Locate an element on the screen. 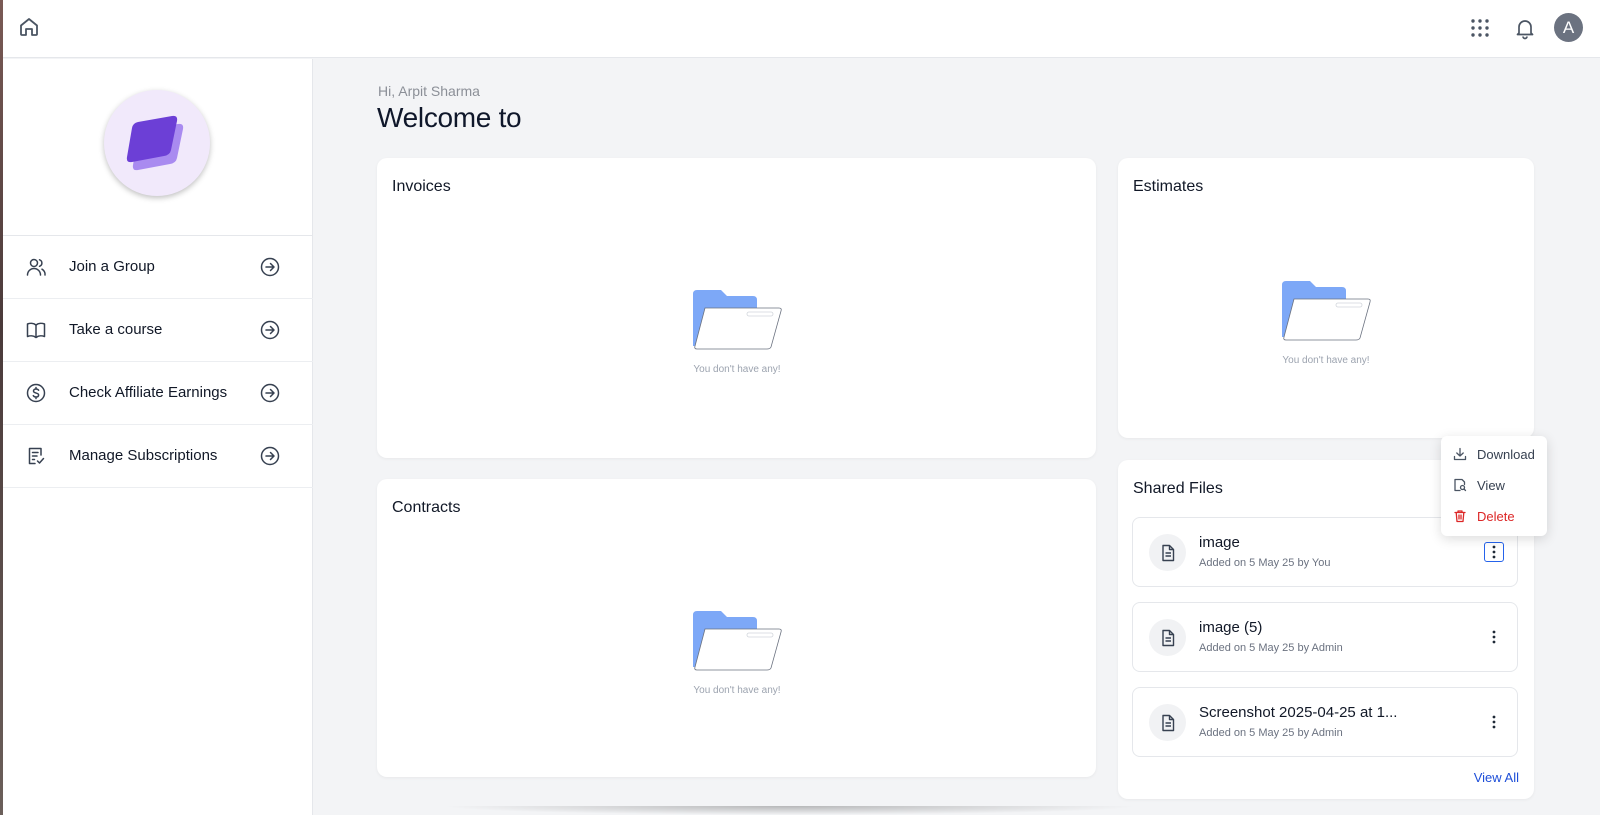 This screenshot has height=815, width=1600. users-icon is located at coordinates (36, 267).